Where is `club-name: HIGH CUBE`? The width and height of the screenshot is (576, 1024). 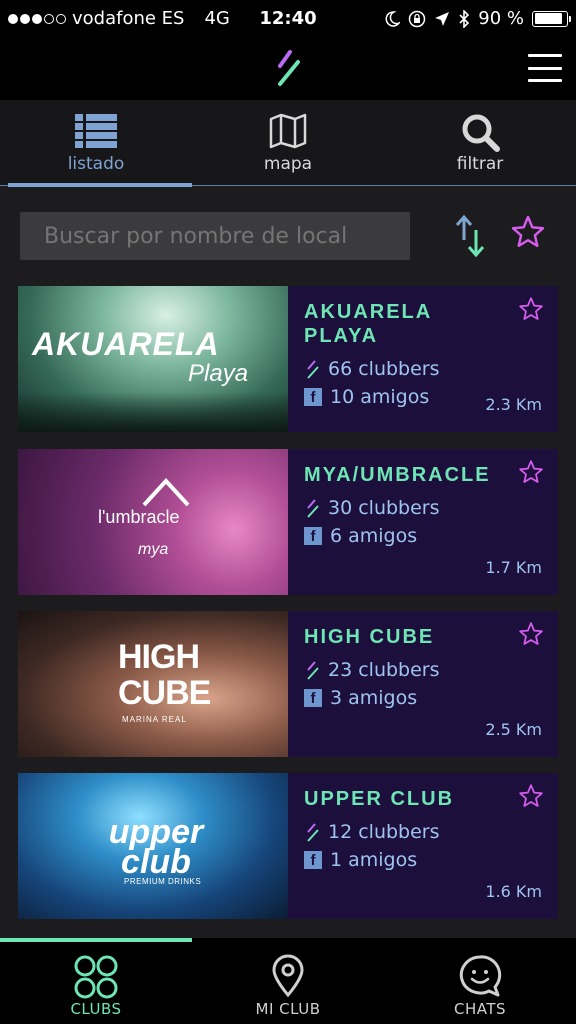 club-name: HIGH CUBE is located at coordinates (369, 637).